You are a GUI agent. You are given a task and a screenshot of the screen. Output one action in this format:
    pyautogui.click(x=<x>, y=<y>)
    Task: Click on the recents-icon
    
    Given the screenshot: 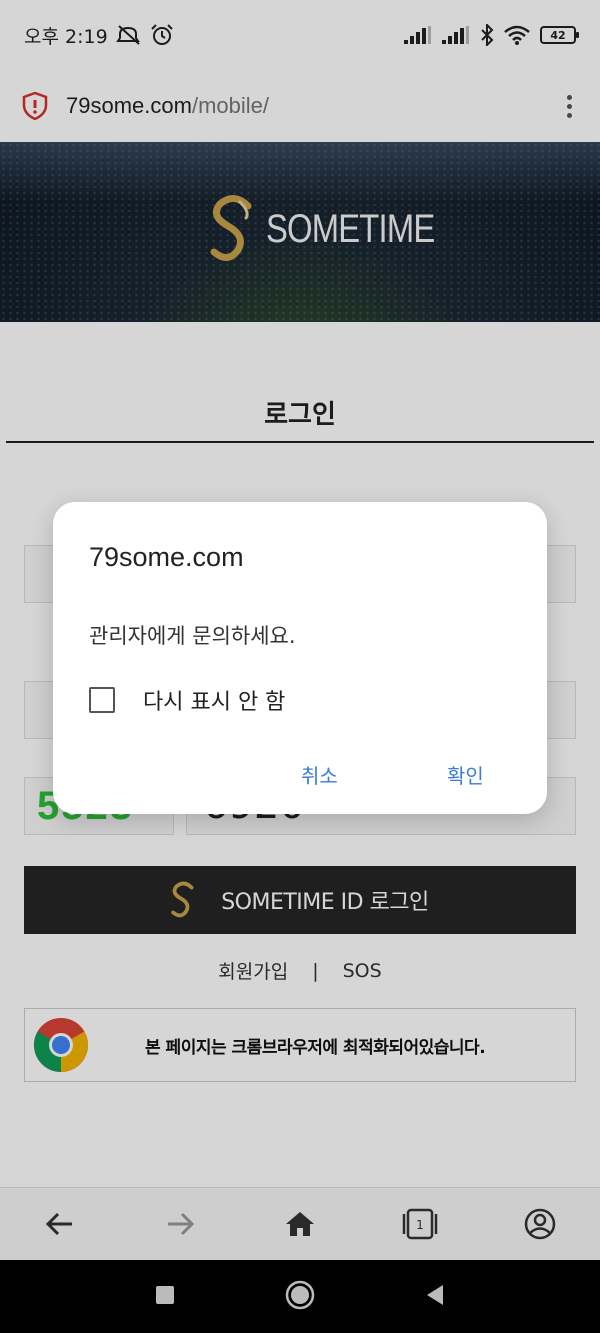 What is the action you would take?
    pyautogui.click(x=165, y=1297)
    